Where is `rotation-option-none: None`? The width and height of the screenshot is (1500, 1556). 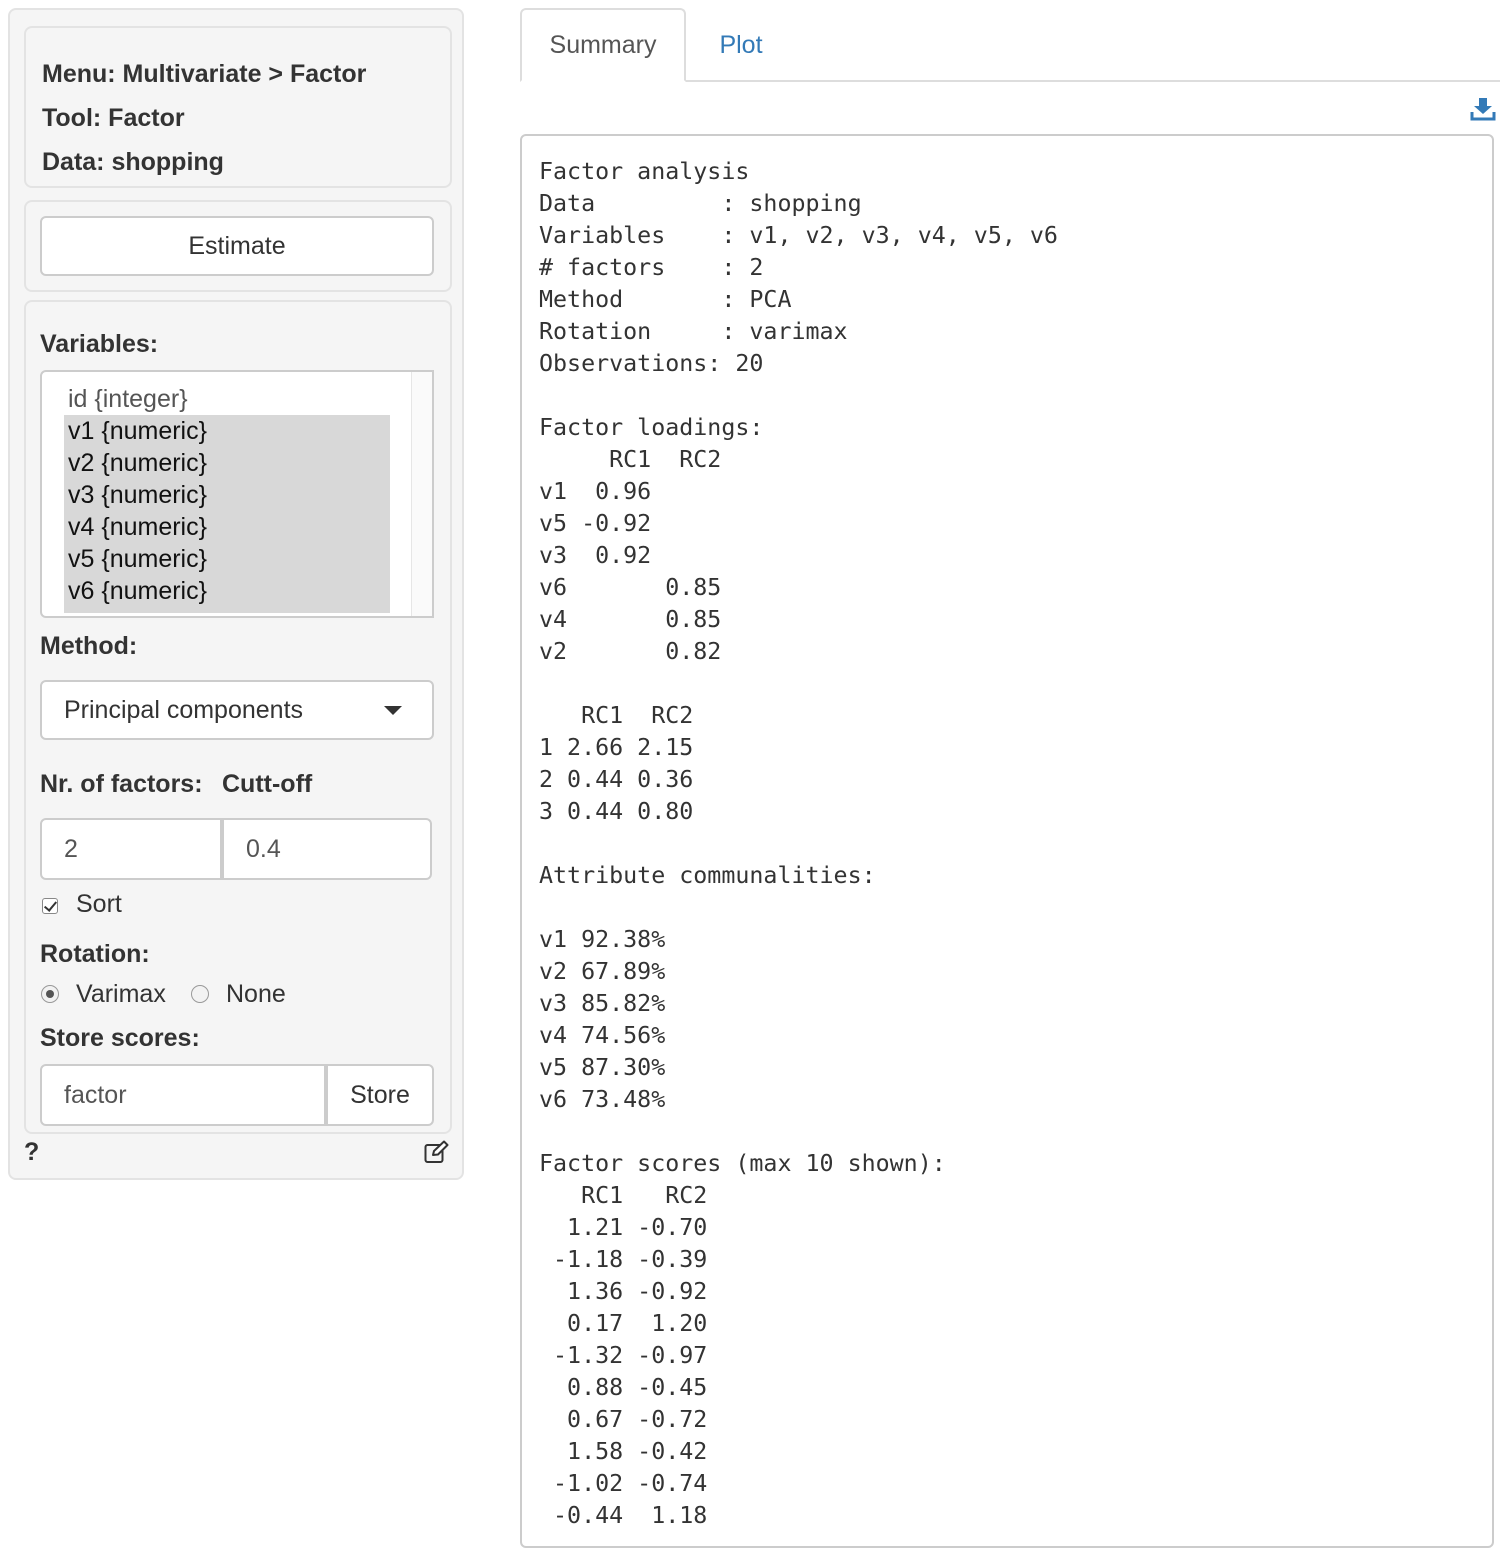
rotation-option-none: None is located at coordinates (256, 994).